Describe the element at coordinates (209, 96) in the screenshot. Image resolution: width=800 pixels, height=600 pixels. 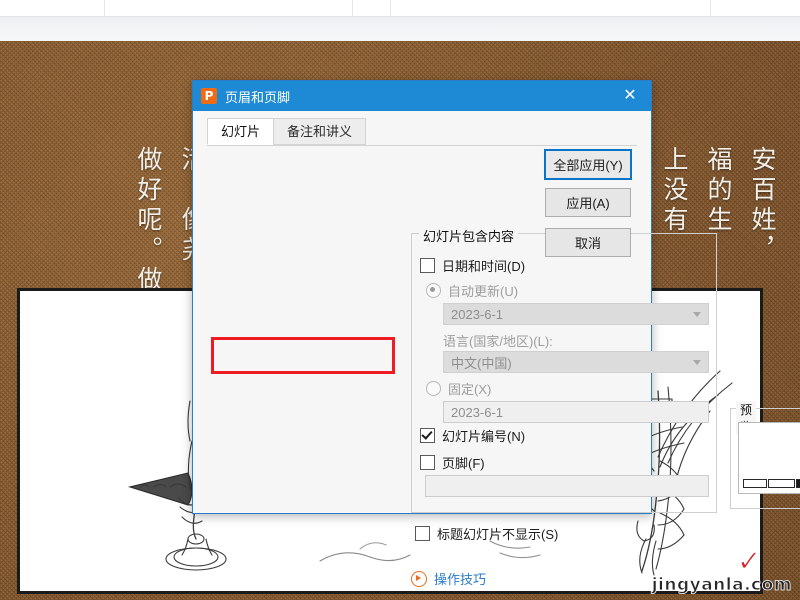
I see `wps-presentation-logo-icon: P` at that location.